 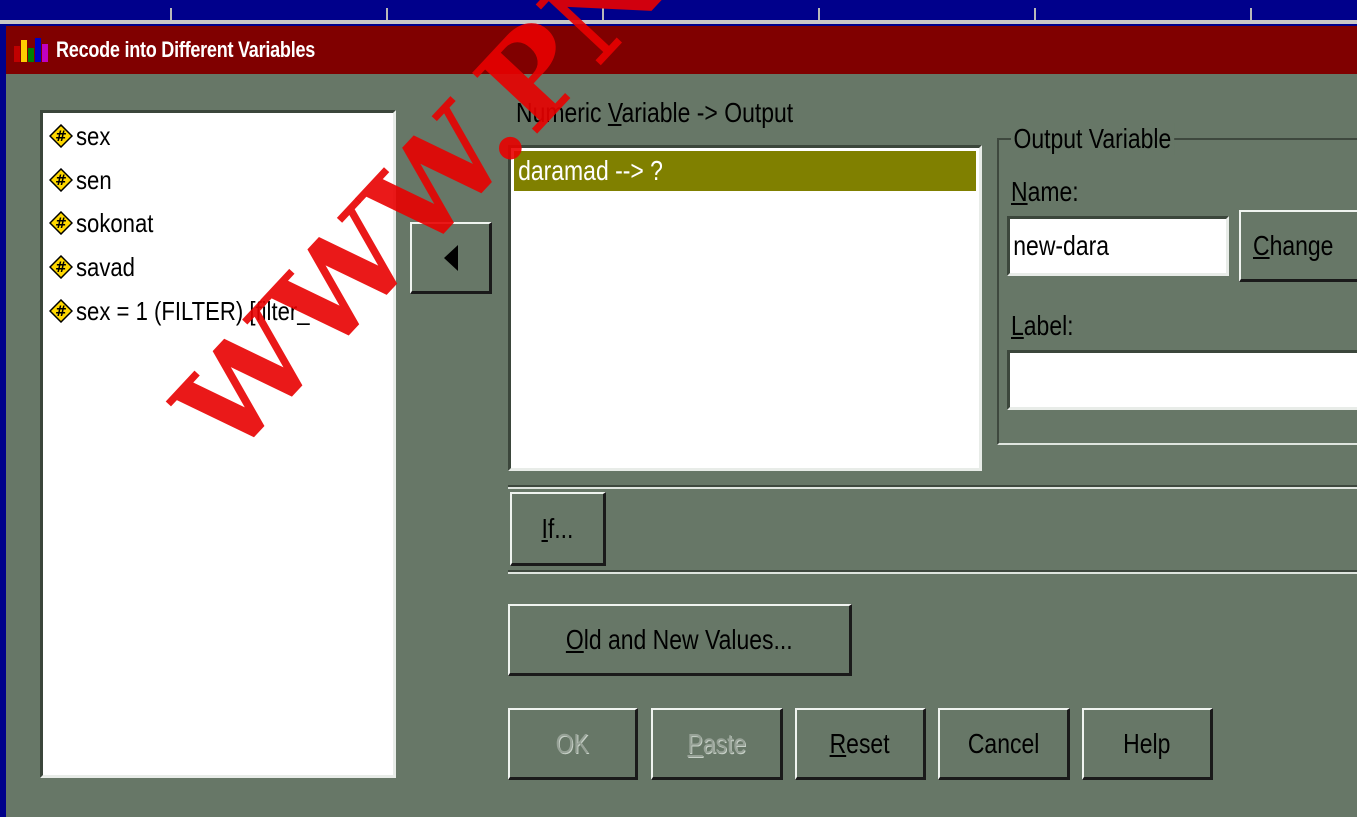 I want to click on background-window-strip, so click(x=678, y=12).